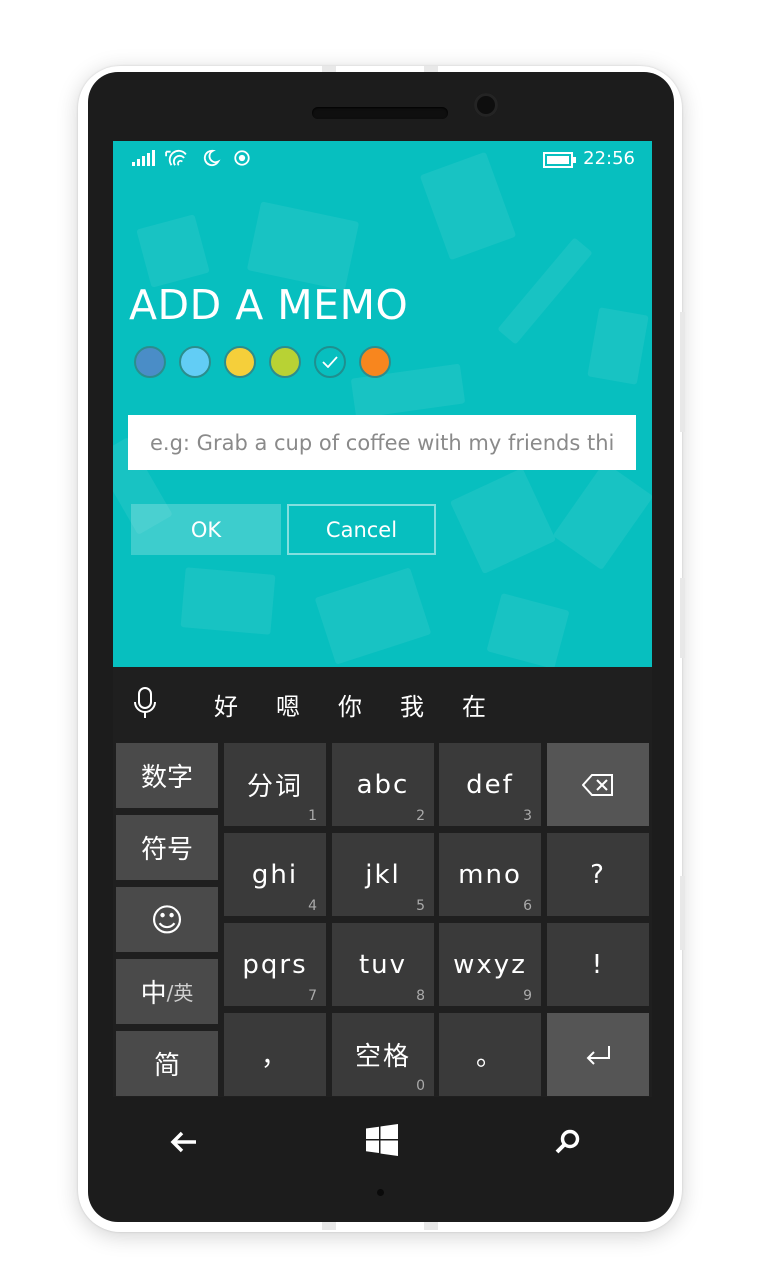 The width and height of the screenshot is (768, 1280). What do you see at coordinates (380, 1192) in the screenshot?
I see `microphone-hole` at bounding box center [380, 1192].